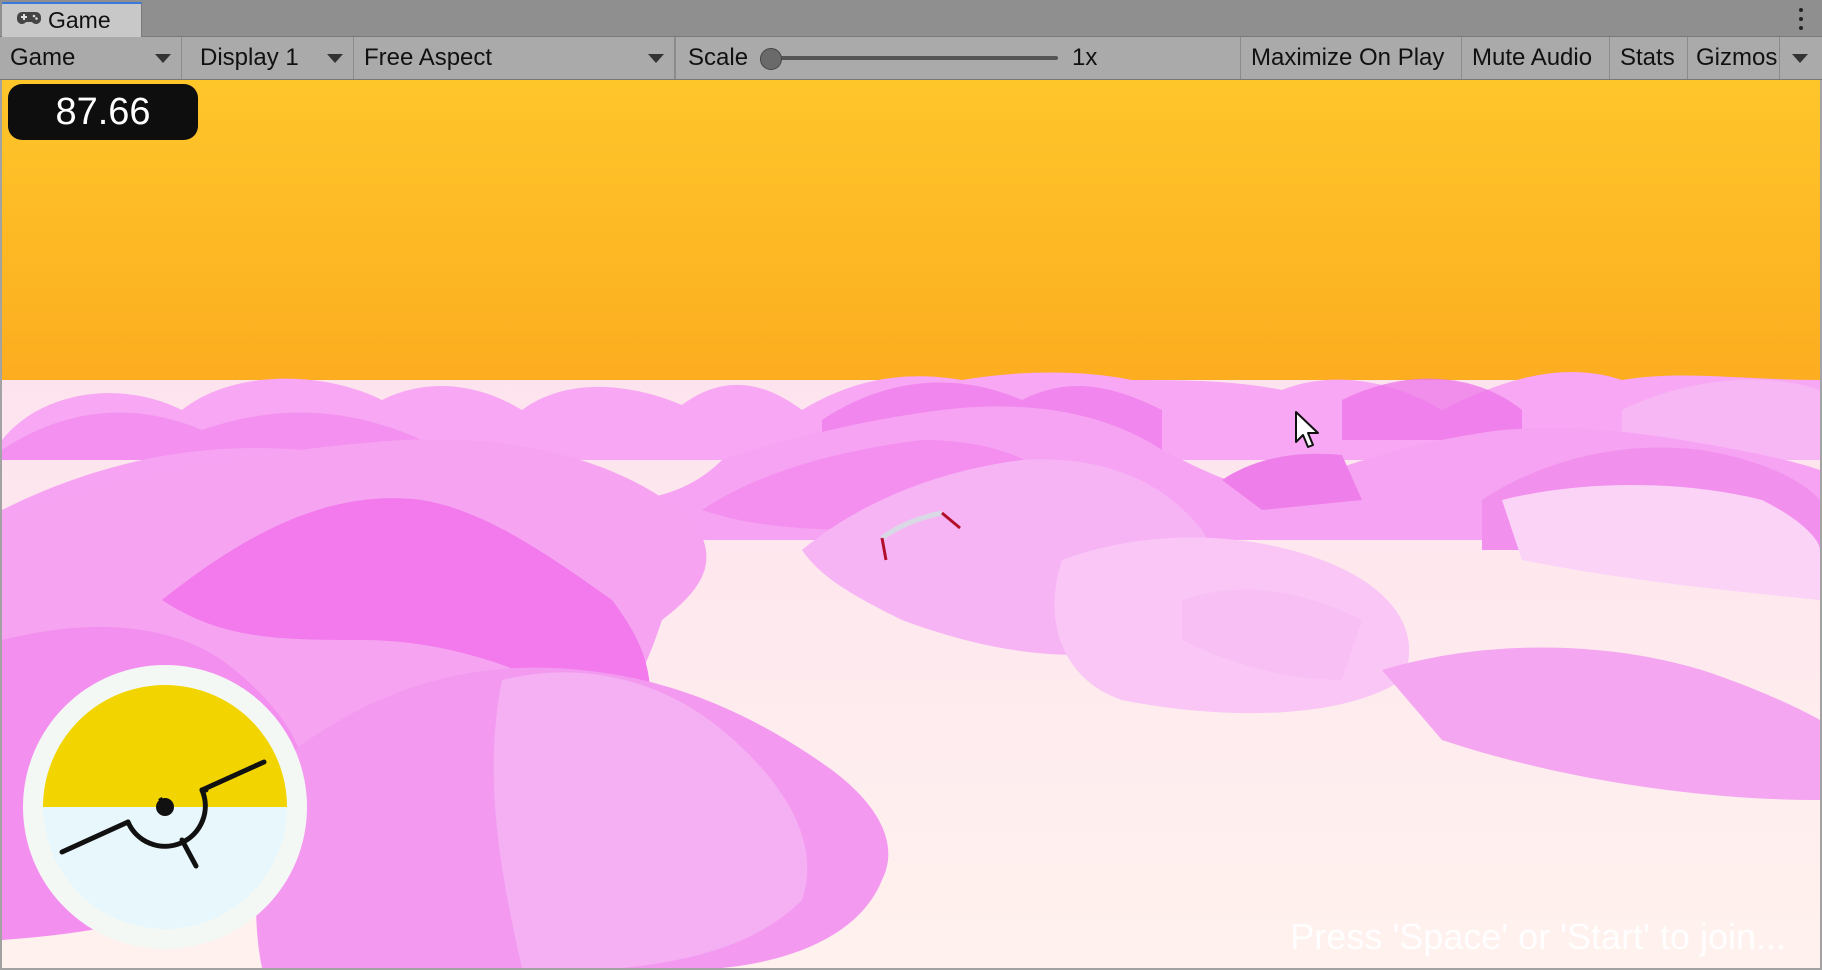  What do you see at coordinates (1085, 57) in the screenshot?
I see `scale-value: 1x` at bounding box center [1085, 57].